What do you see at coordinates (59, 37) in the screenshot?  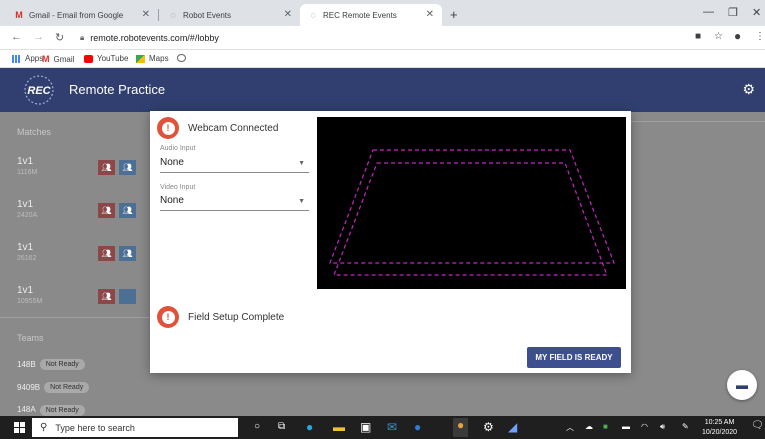 I see `reload-icon: ↻` at bounding box center [59, 37].